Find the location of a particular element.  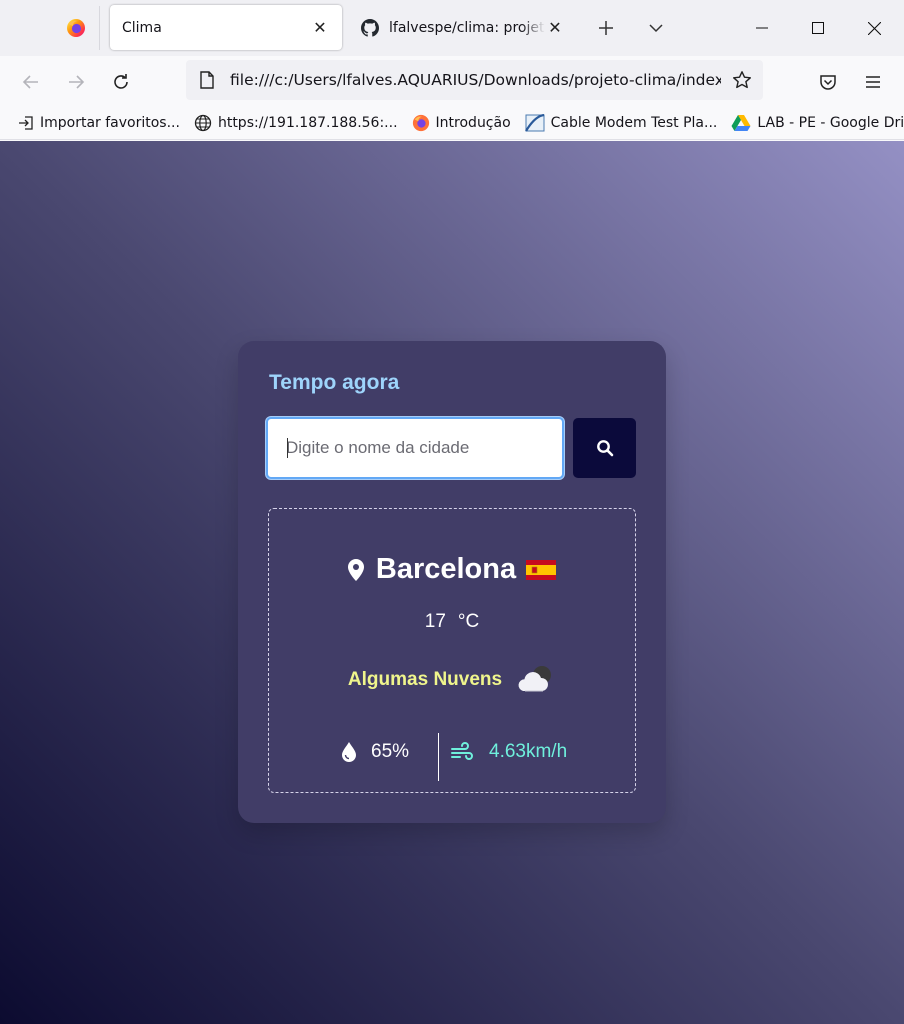

close-icon is located at coordinates (874, 28).